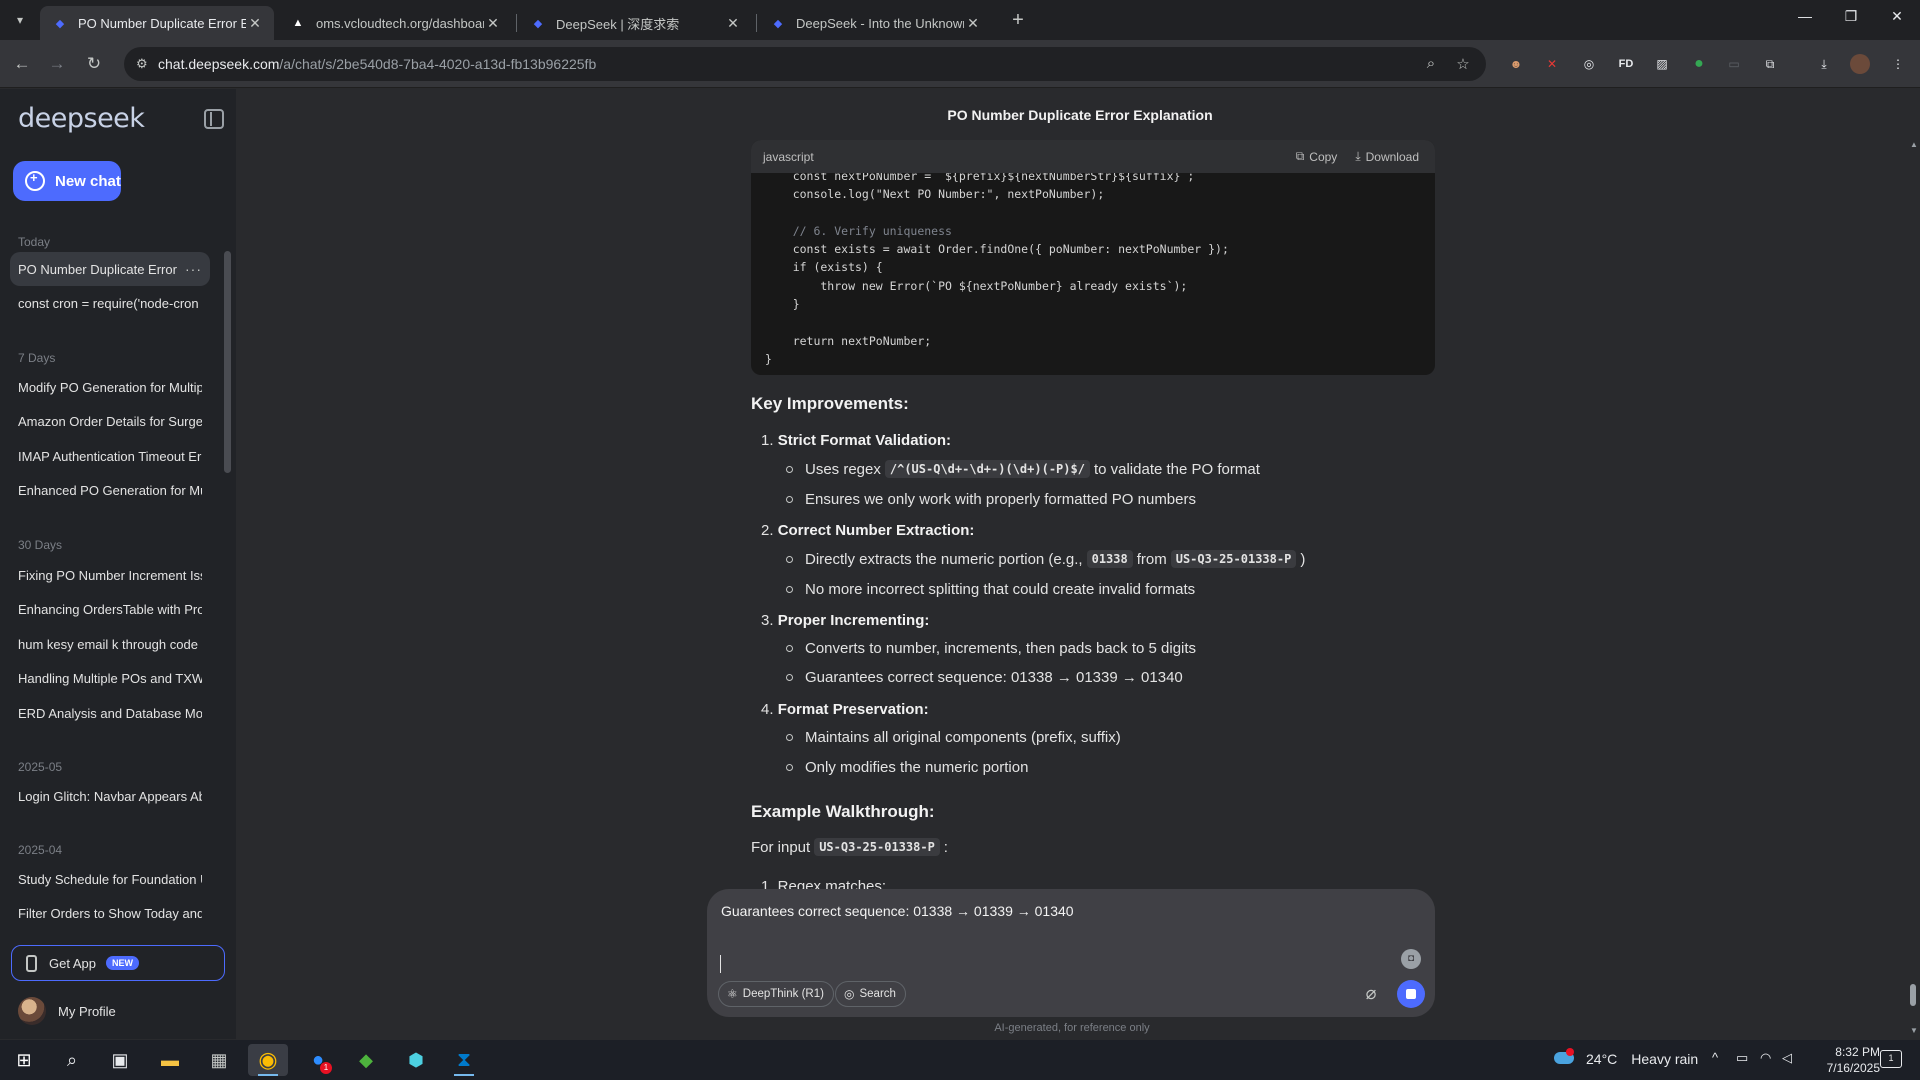 The image size is (1920, 1080). I want to click on scroll-thumb, so click(1913, 995).